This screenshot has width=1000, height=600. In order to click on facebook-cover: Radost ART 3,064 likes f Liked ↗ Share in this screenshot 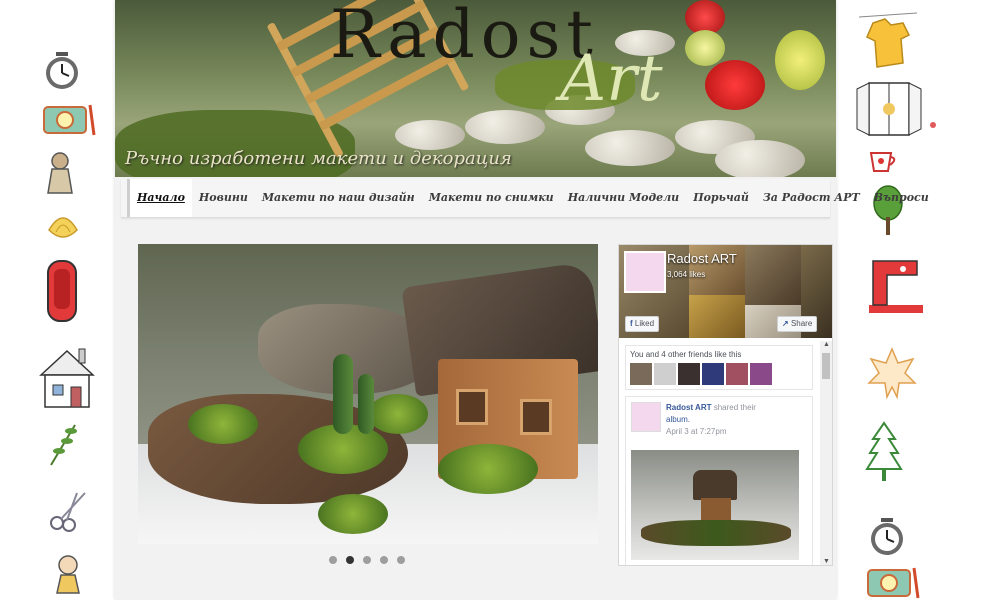, I will do `click(725, 291)`.